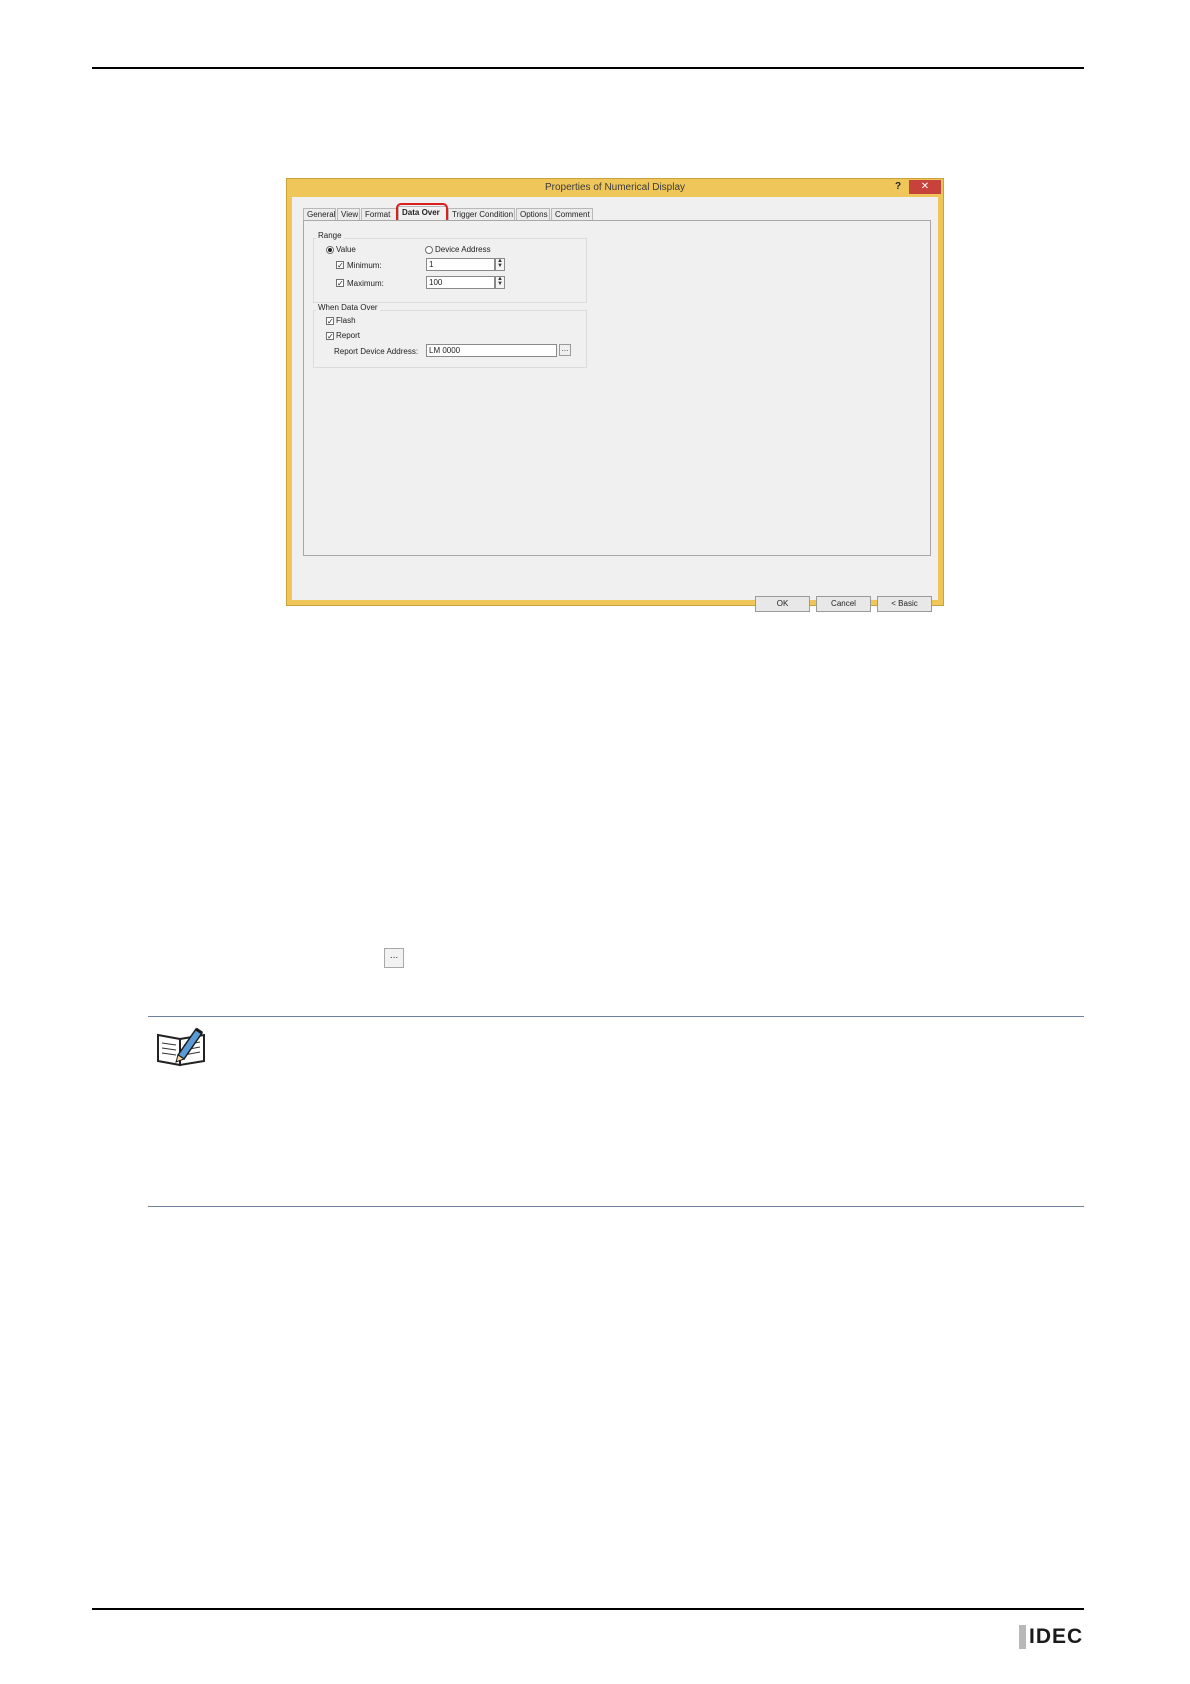 The height and width of the screenshot is (1684, 1190). What do you see at coordinates (533, 214) in the screenshot?
I see `tab-options: Options` at bounding box center [533, 214].